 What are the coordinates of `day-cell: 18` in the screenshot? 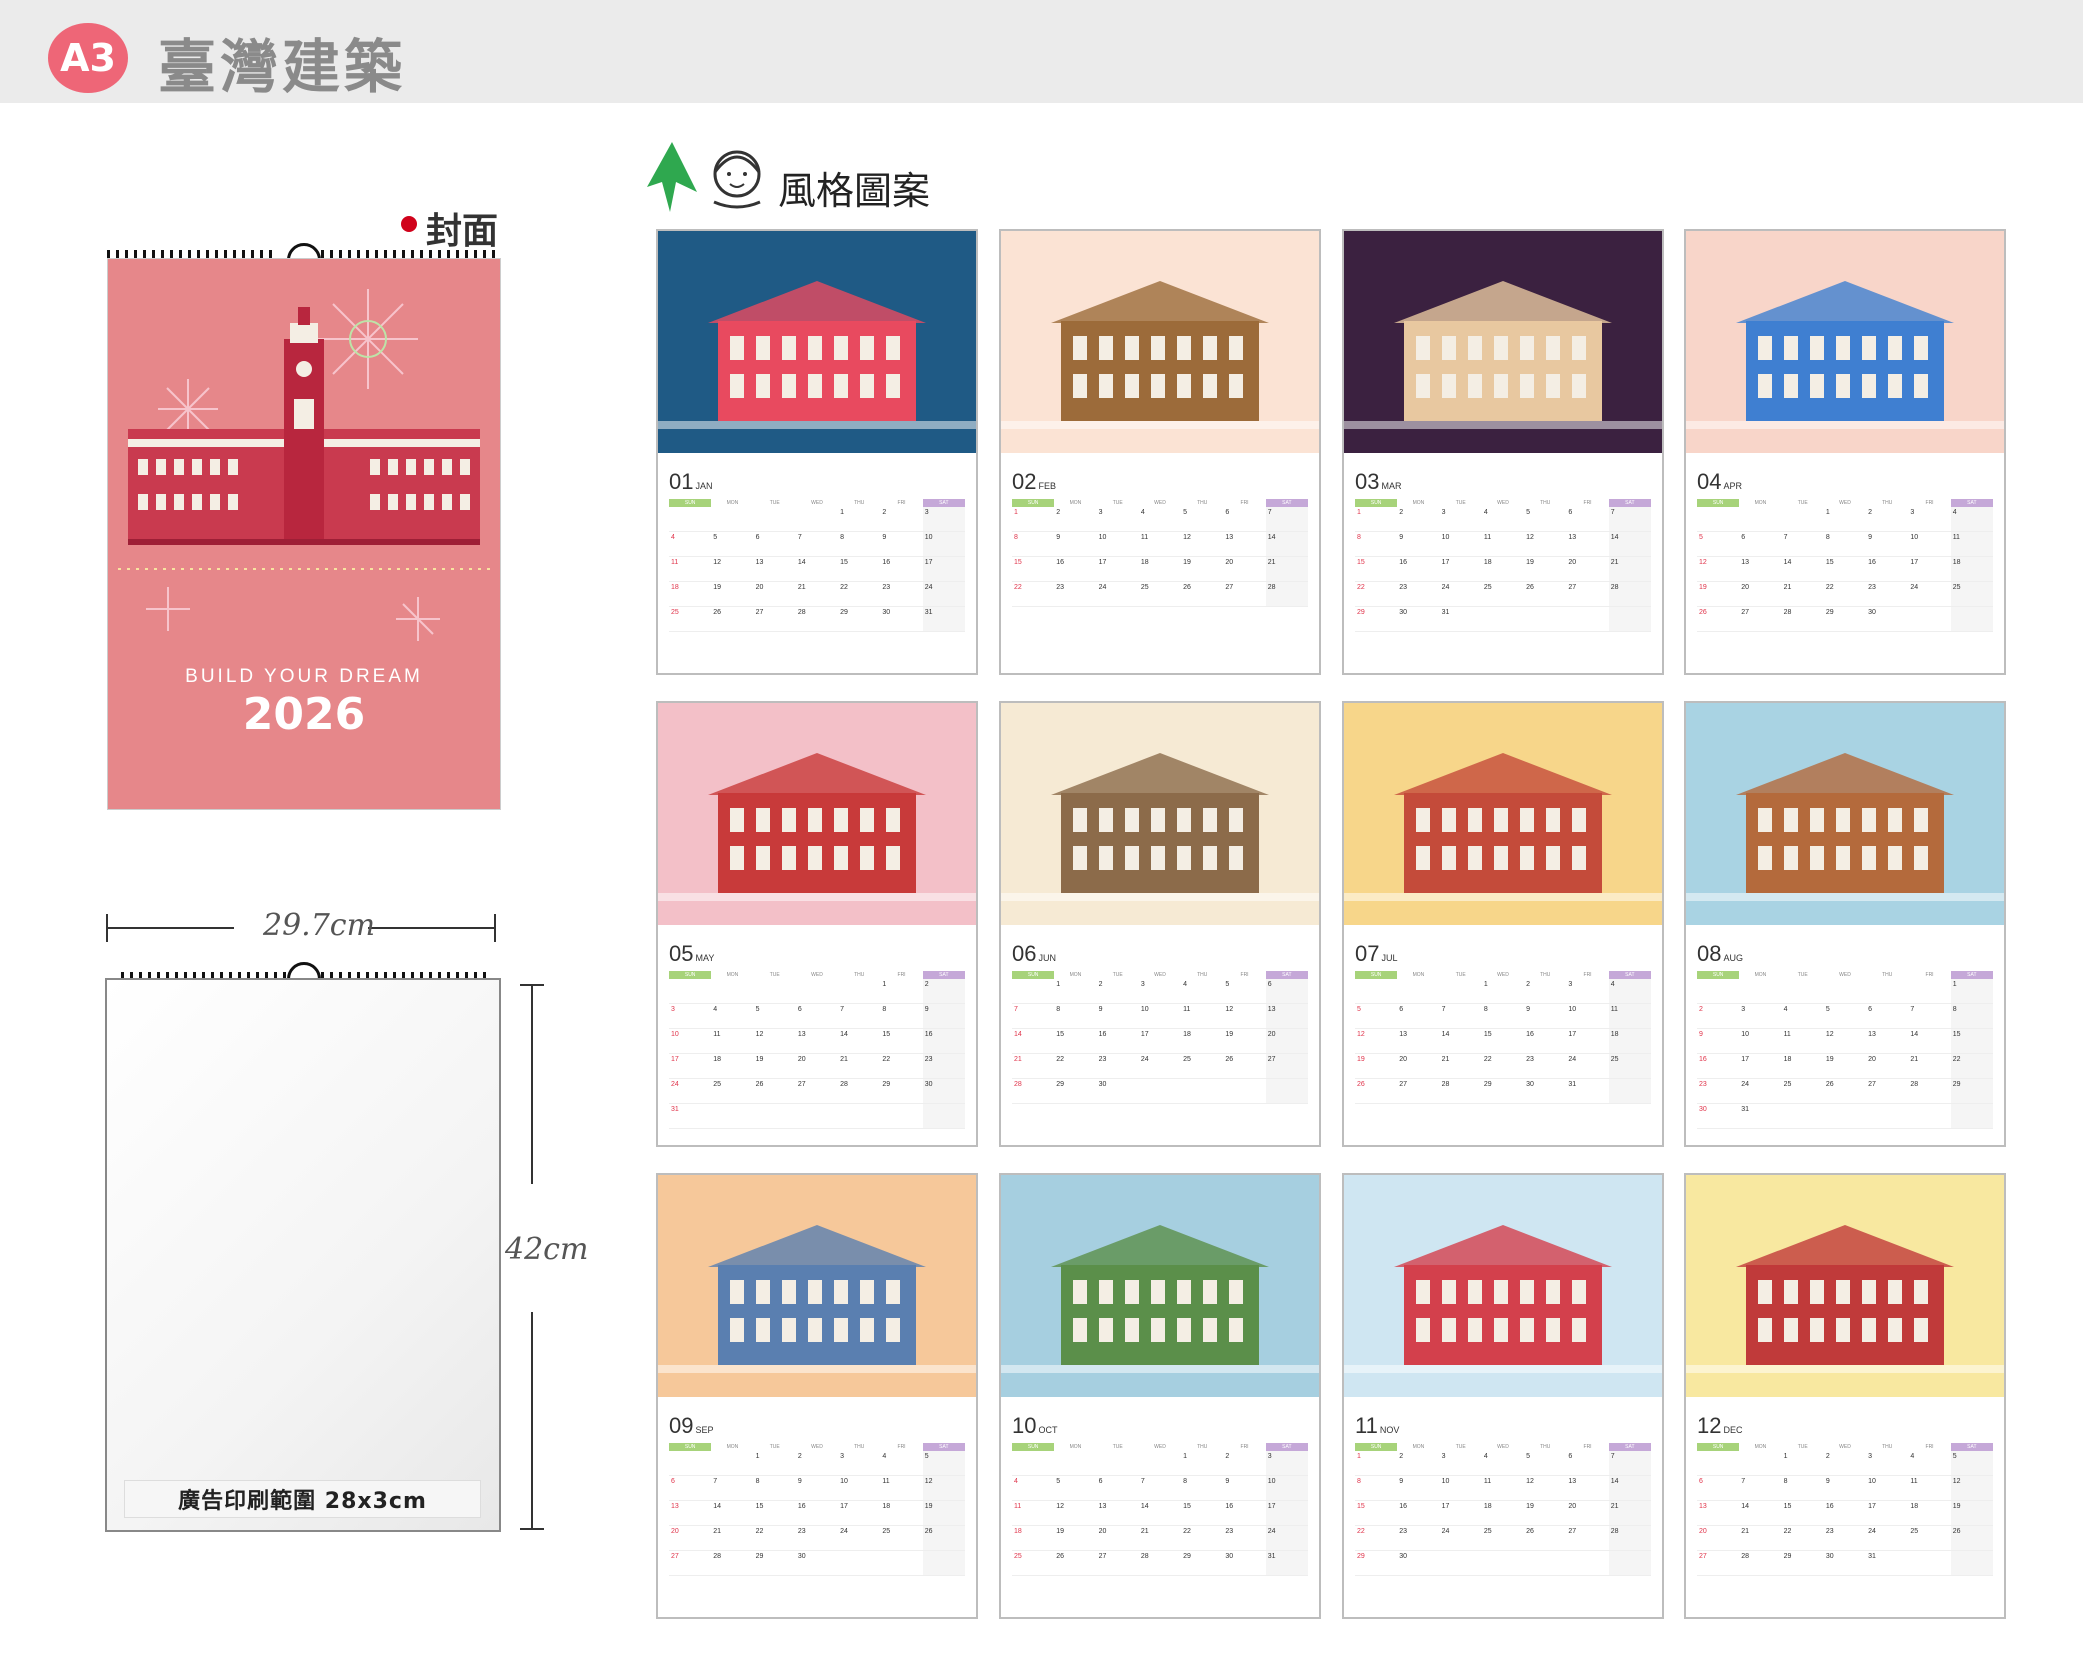 It's located at (1487, 1506).